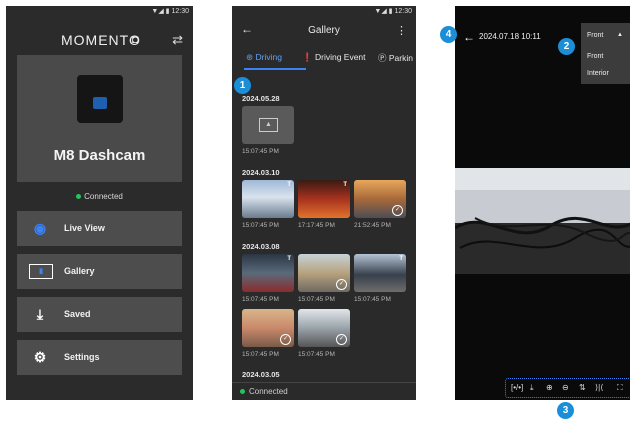 The width and height of the screenshot is (630, 422). I want to click on connection-label: Connected, so click(103, 196).